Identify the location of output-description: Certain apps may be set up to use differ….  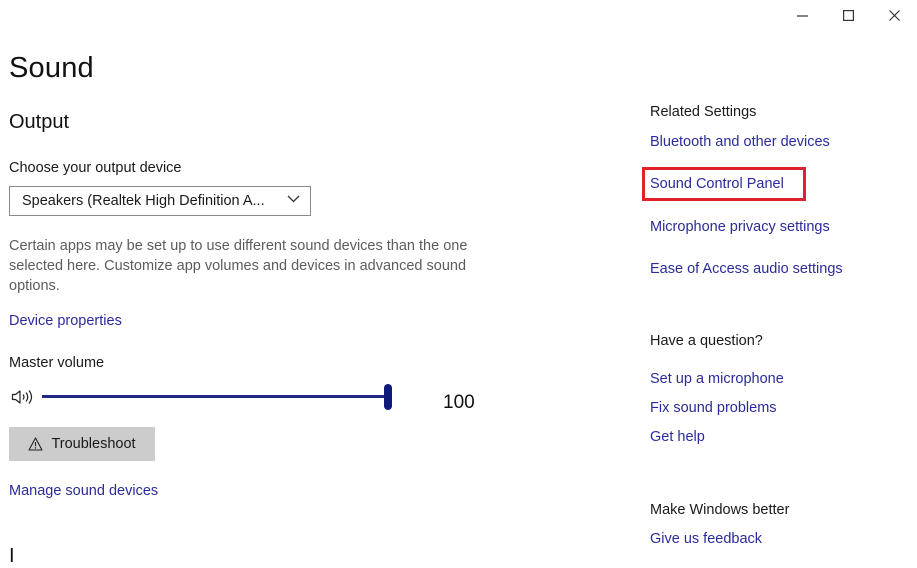
(238, 266).